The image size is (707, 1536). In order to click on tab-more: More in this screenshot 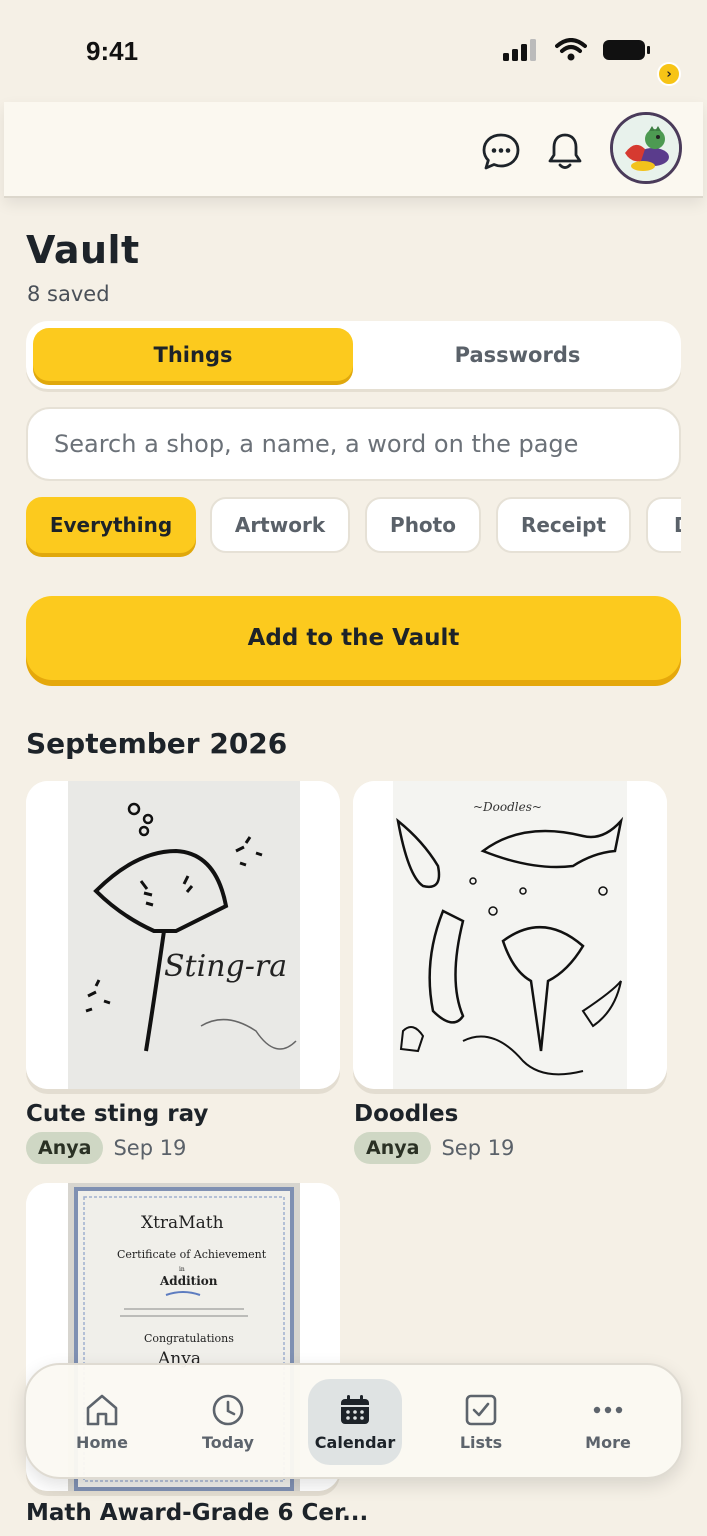, I will do `click(608, 1422)`.